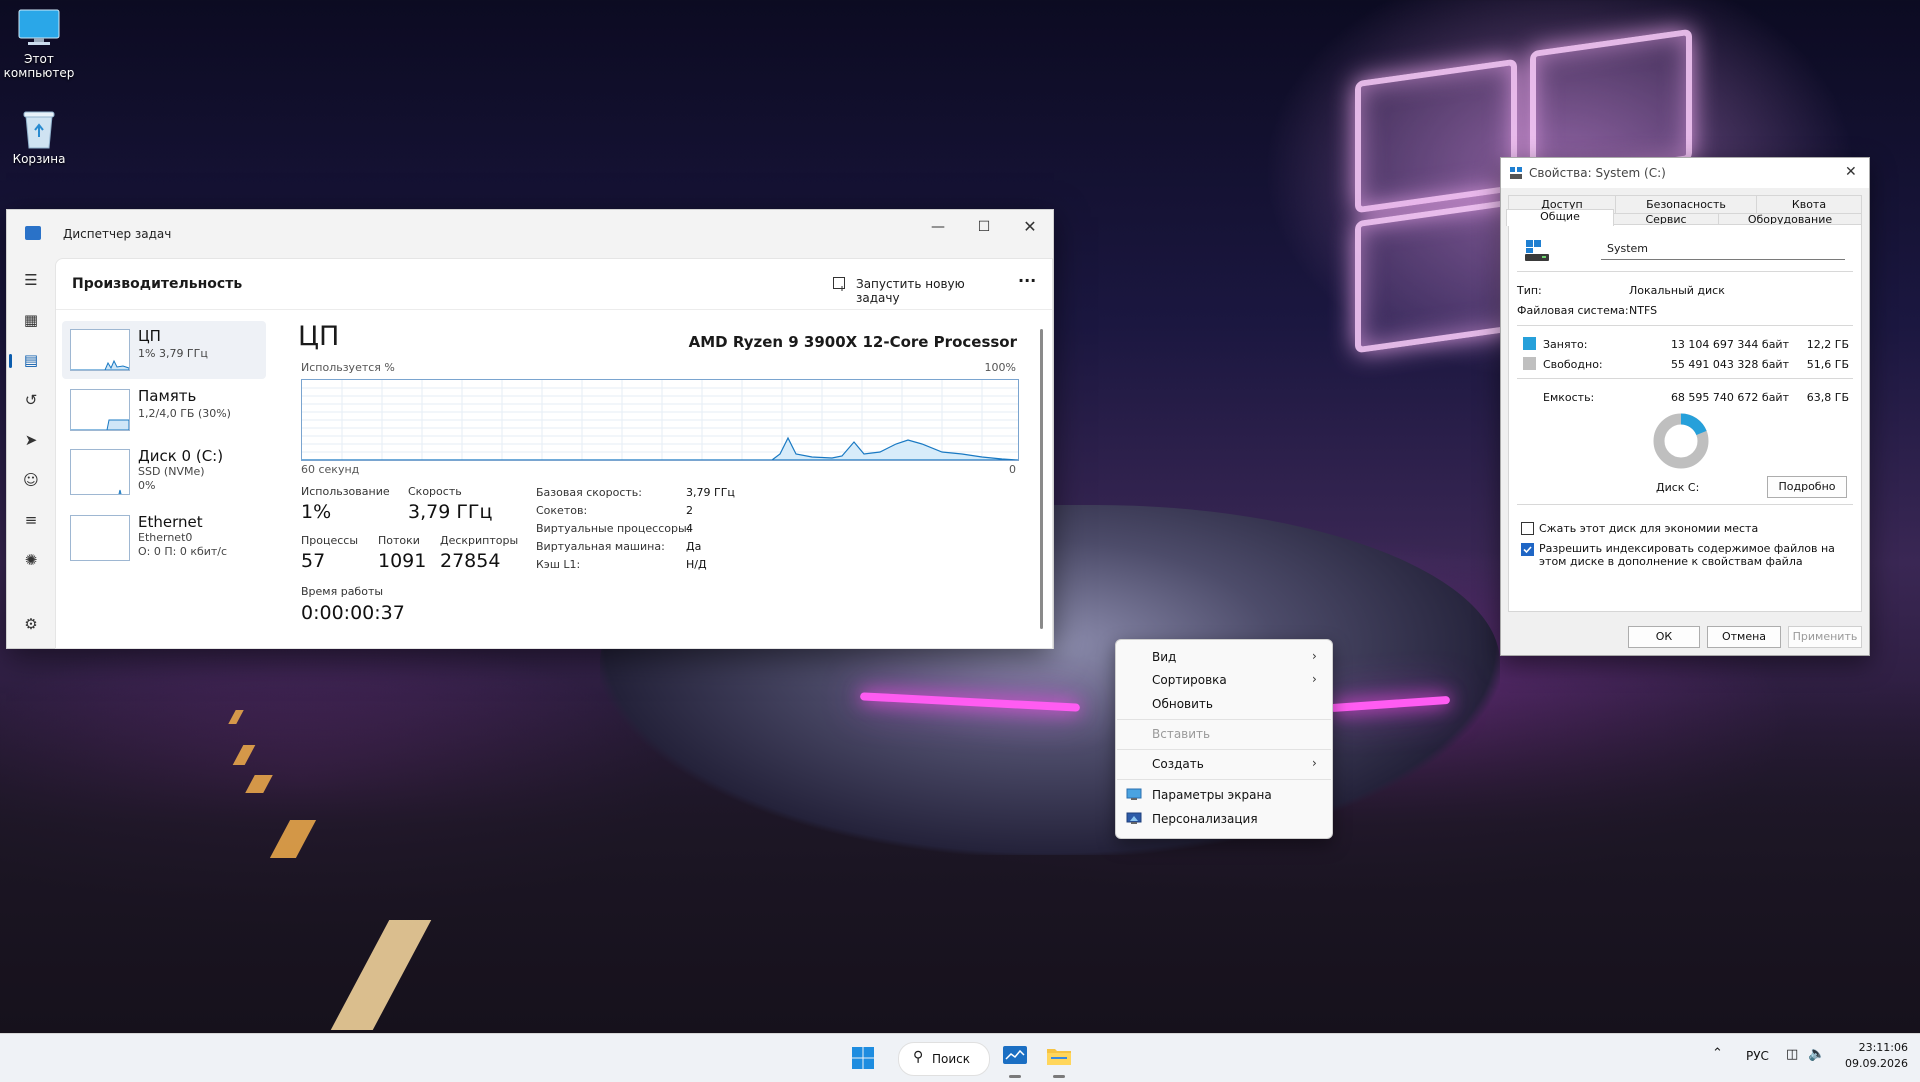 This screenshot has width=1920, height=1082. I want to click on detail-key: Кэш L1:, so click(558, 564).